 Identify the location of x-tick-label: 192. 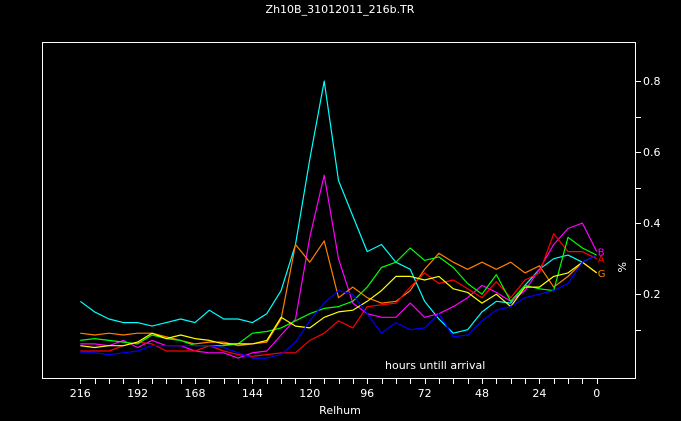
(137, 393).